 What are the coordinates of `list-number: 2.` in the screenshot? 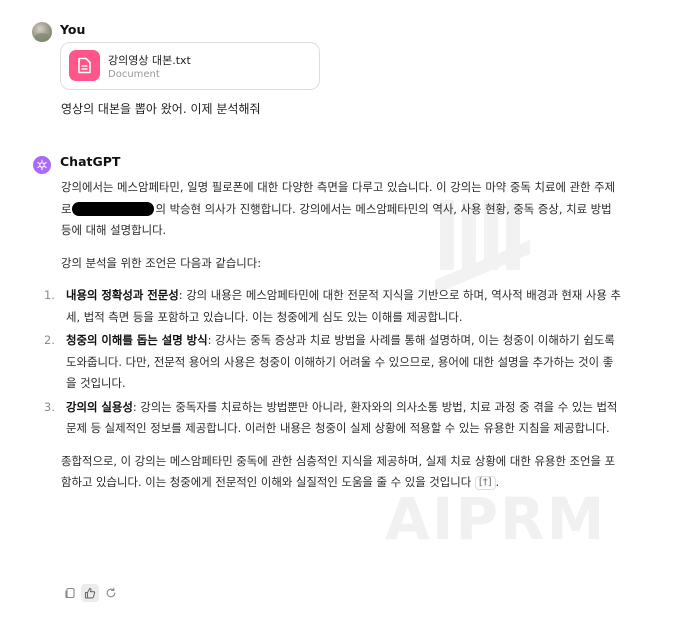 It's located at (49, 340).